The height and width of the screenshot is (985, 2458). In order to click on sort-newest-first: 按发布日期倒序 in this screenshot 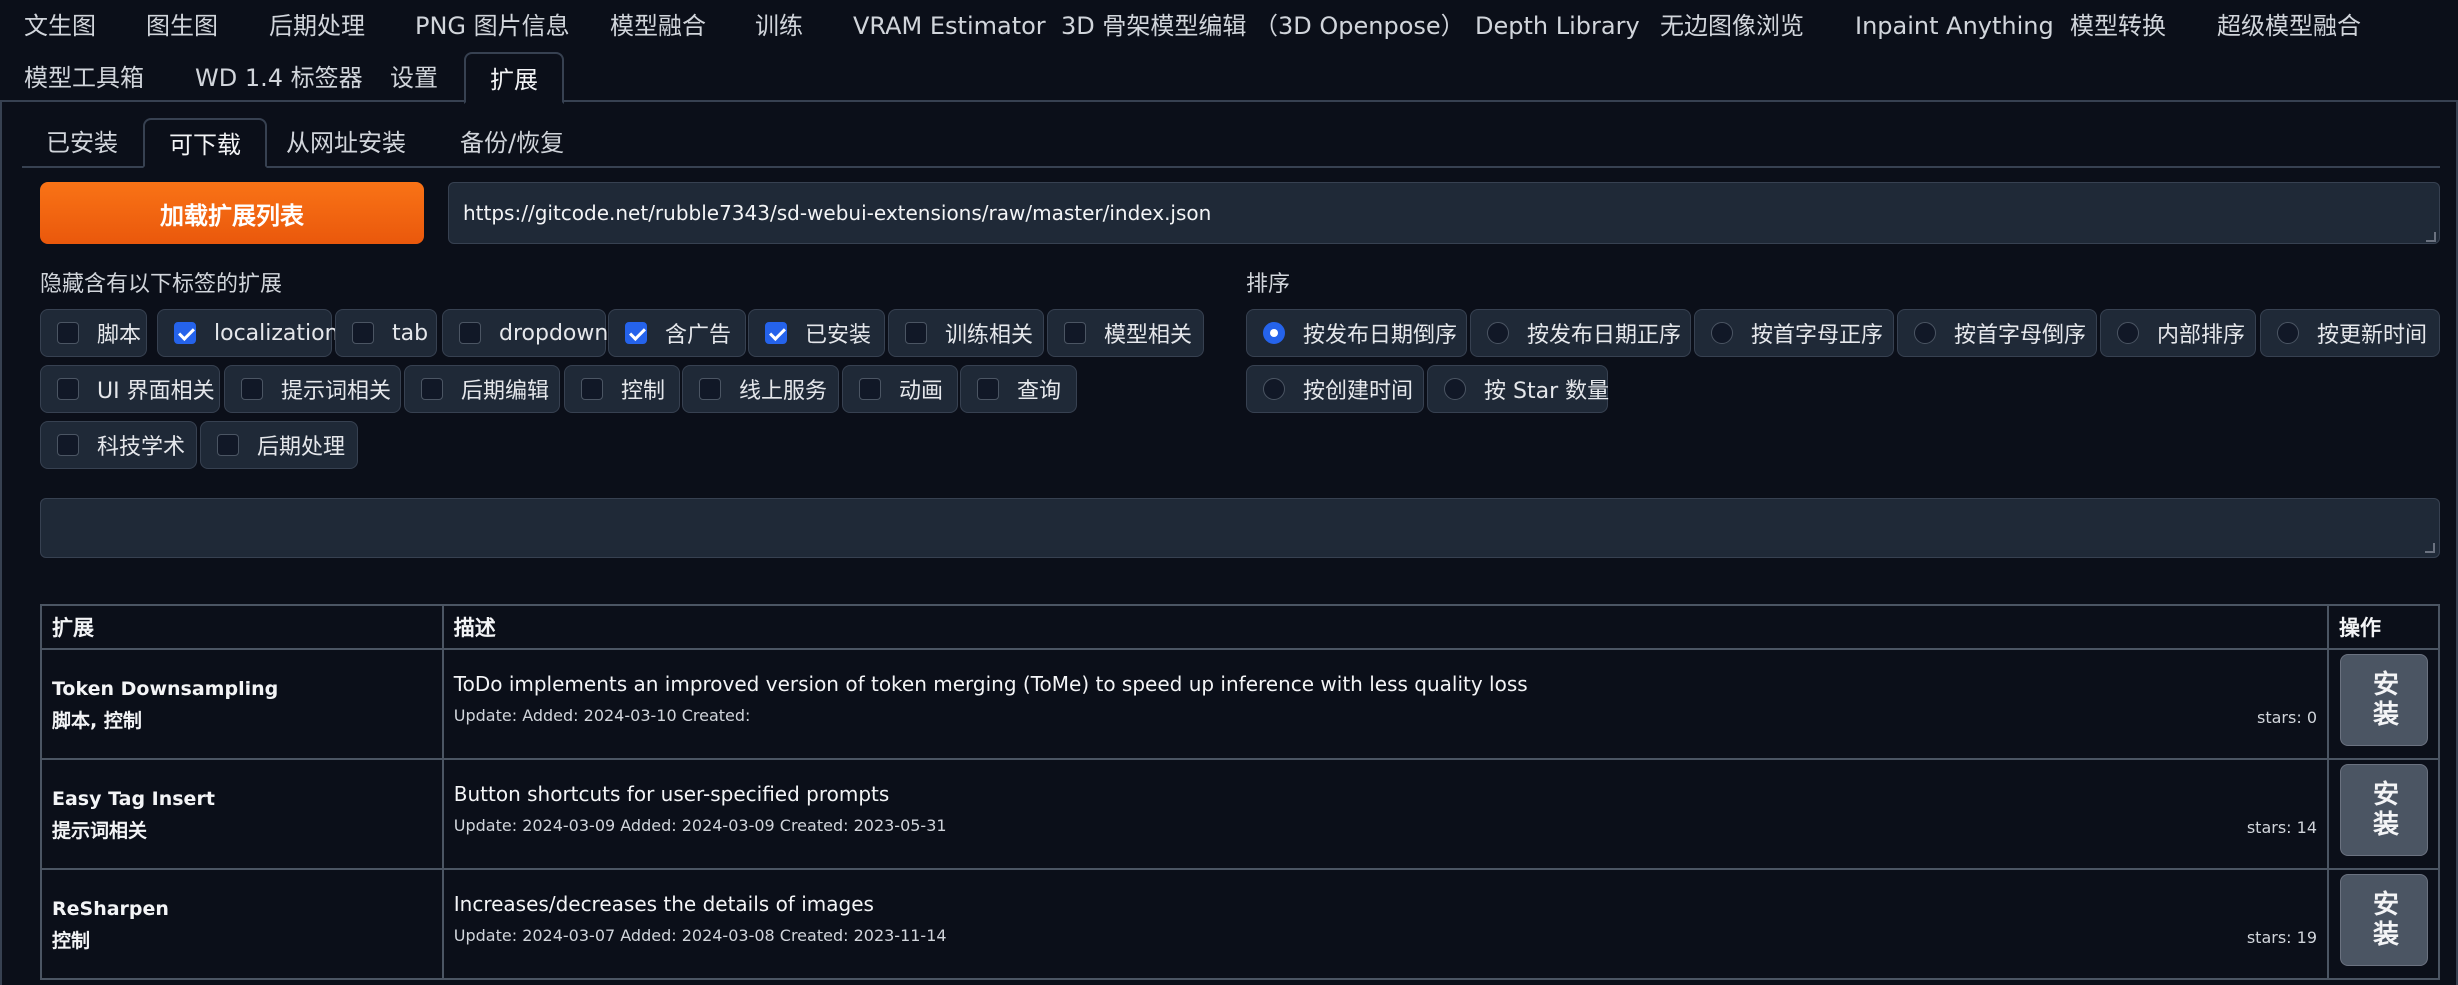, I will do `click(1356, 333)`.